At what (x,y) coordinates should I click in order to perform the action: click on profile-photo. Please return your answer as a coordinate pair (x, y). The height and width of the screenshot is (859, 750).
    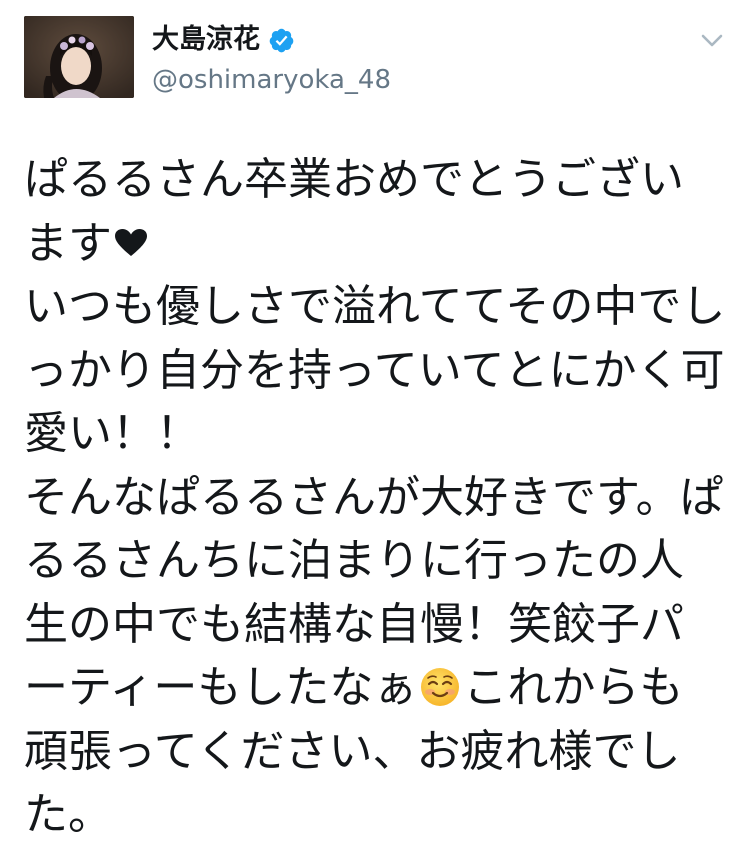
    Looking at the image, I should click on (79, 57).